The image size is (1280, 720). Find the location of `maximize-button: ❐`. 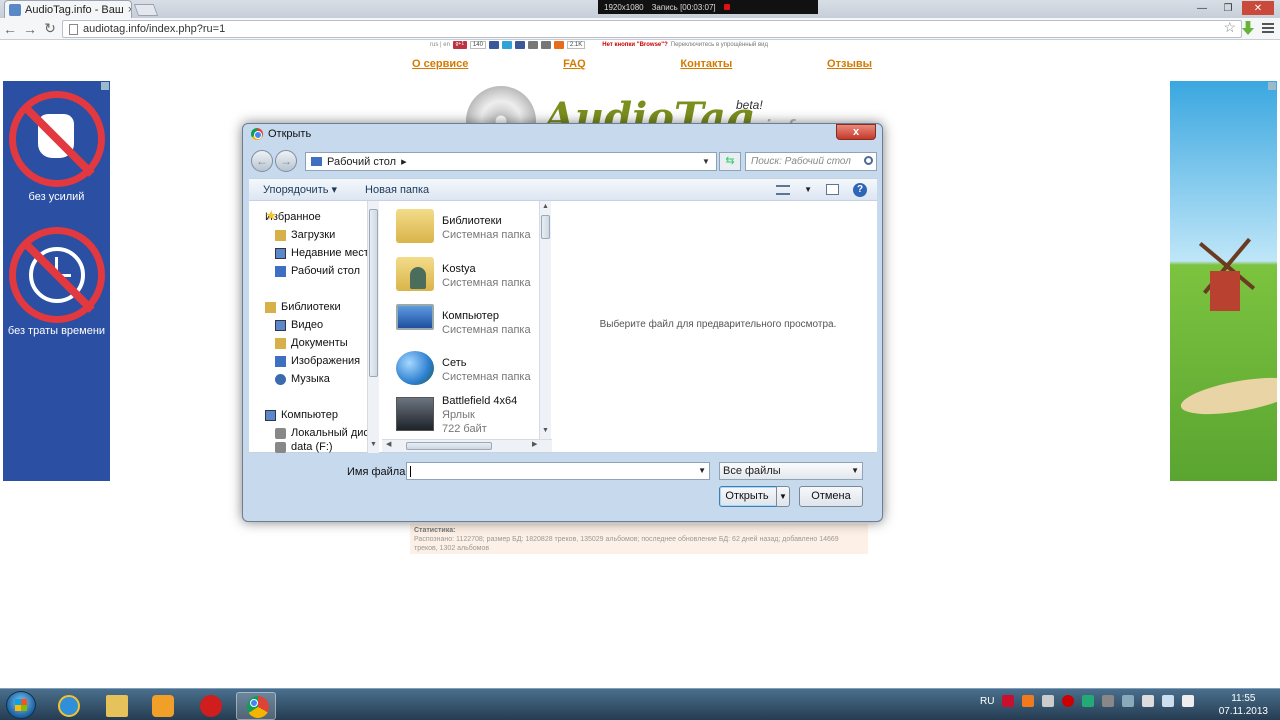

maximize-button: ❐ is located at coordinates (1228, 8).